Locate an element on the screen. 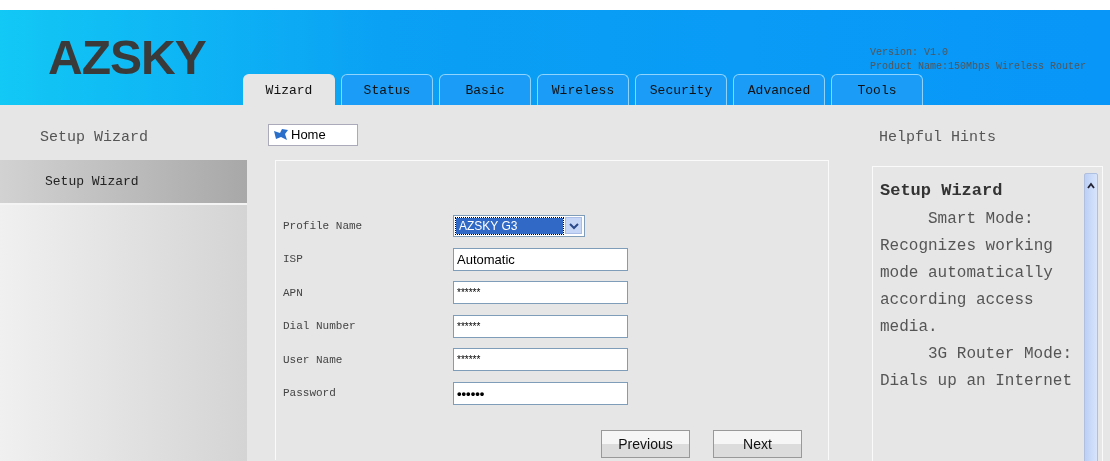 Image resolution: width=1110 pixels, height=461 pixels. home-button: Home is located at coordinates (313, 135).